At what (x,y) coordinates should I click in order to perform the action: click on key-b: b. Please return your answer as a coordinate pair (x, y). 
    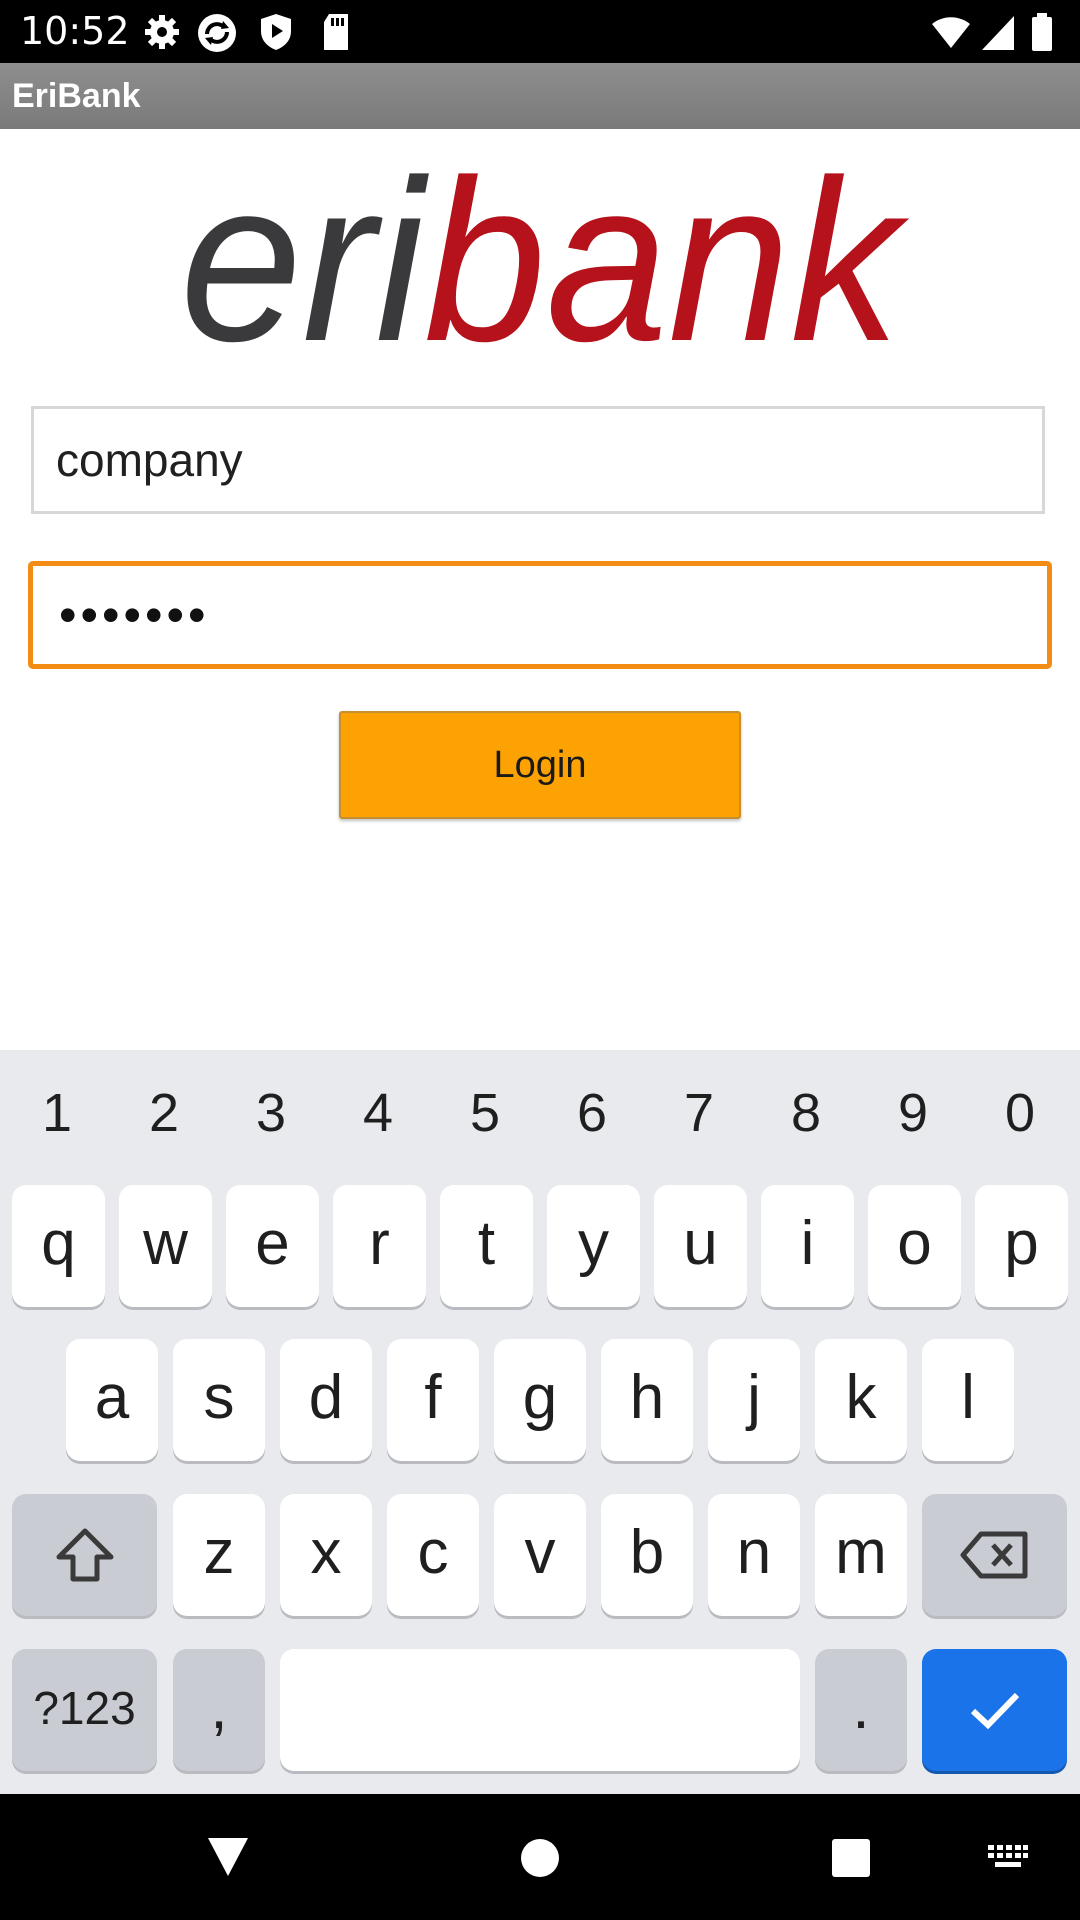
    Looking at the image, I should click on (647, 1555).